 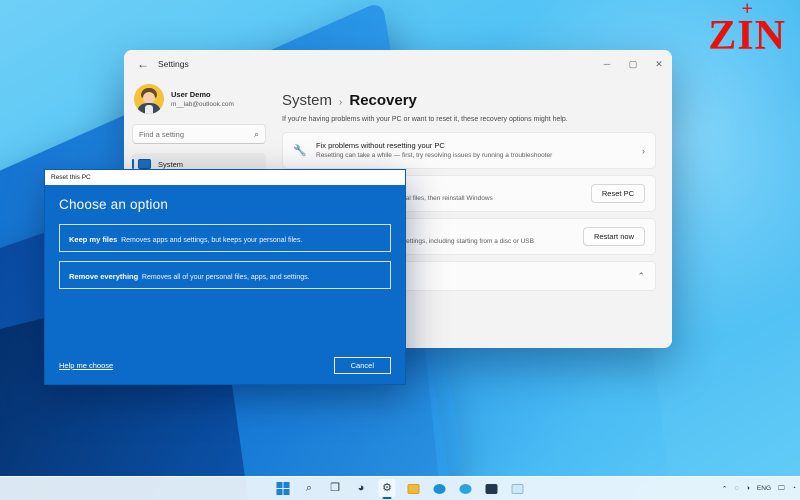 I want to click on network-icon: ◌, so click(x=737, y=488).